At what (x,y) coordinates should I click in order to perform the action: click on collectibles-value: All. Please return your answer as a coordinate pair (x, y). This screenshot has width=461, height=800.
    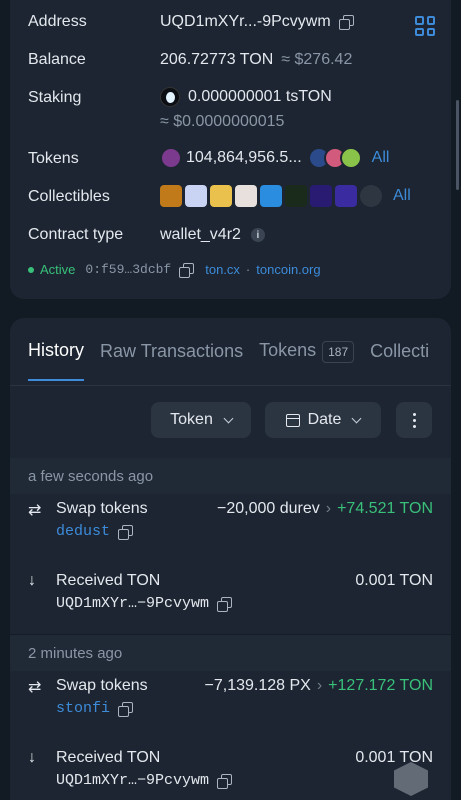
    Looking at the image, I should click on (285, 196).